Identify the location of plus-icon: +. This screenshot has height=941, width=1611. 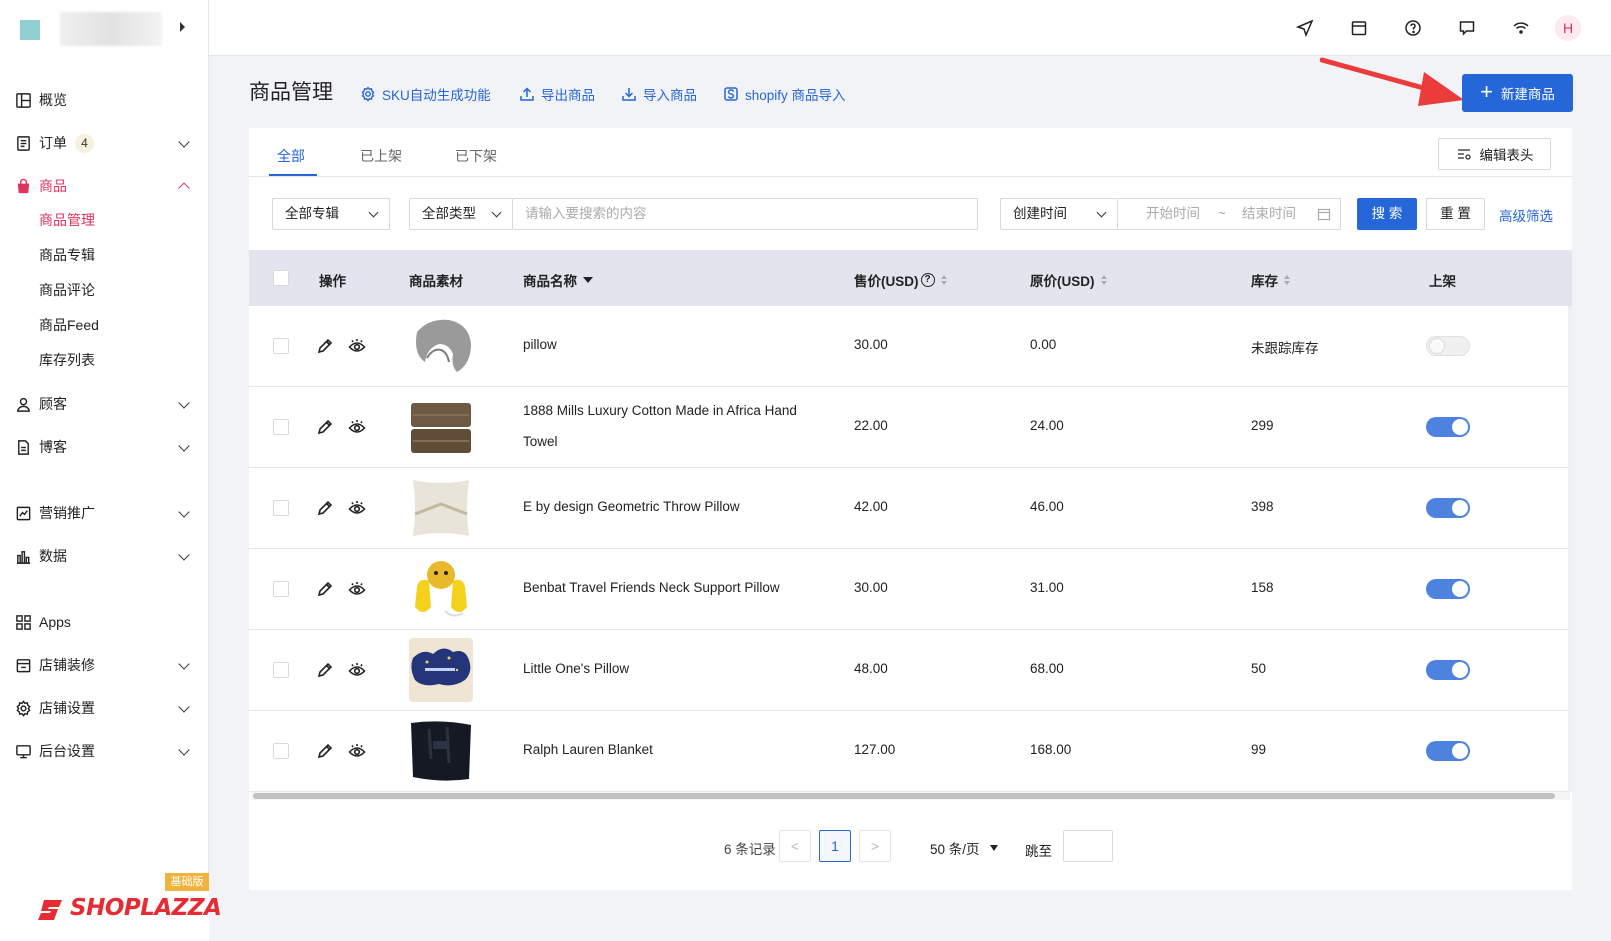
(1486, 91).